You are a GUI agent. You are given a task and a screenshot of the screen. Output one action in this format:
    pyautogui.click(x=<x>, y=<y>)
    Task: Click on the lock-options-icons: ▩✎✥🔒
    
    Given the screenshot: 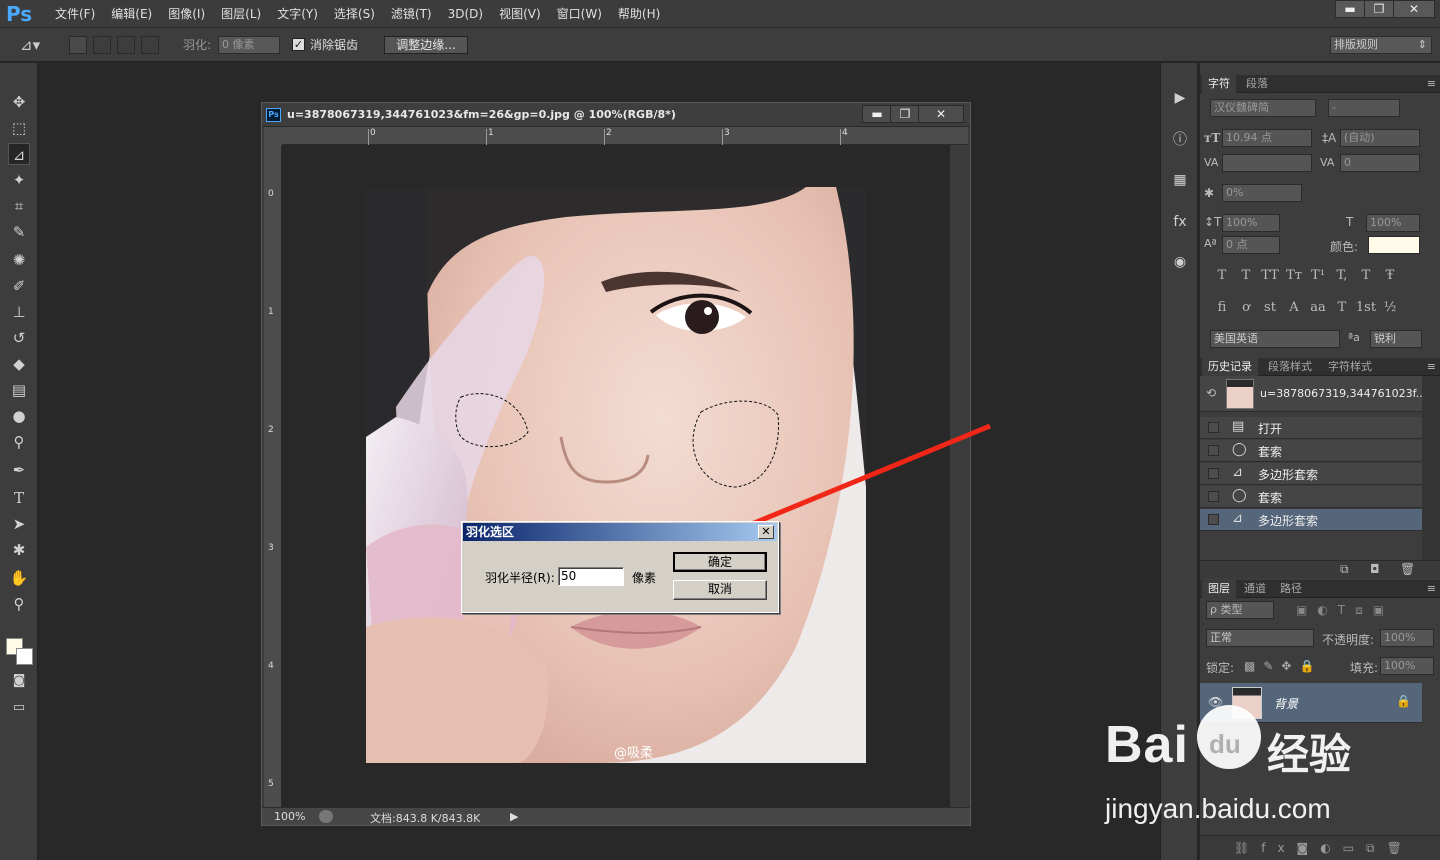 What is the action you would take?
    pyautogui.click(x=1283, y=666)
    